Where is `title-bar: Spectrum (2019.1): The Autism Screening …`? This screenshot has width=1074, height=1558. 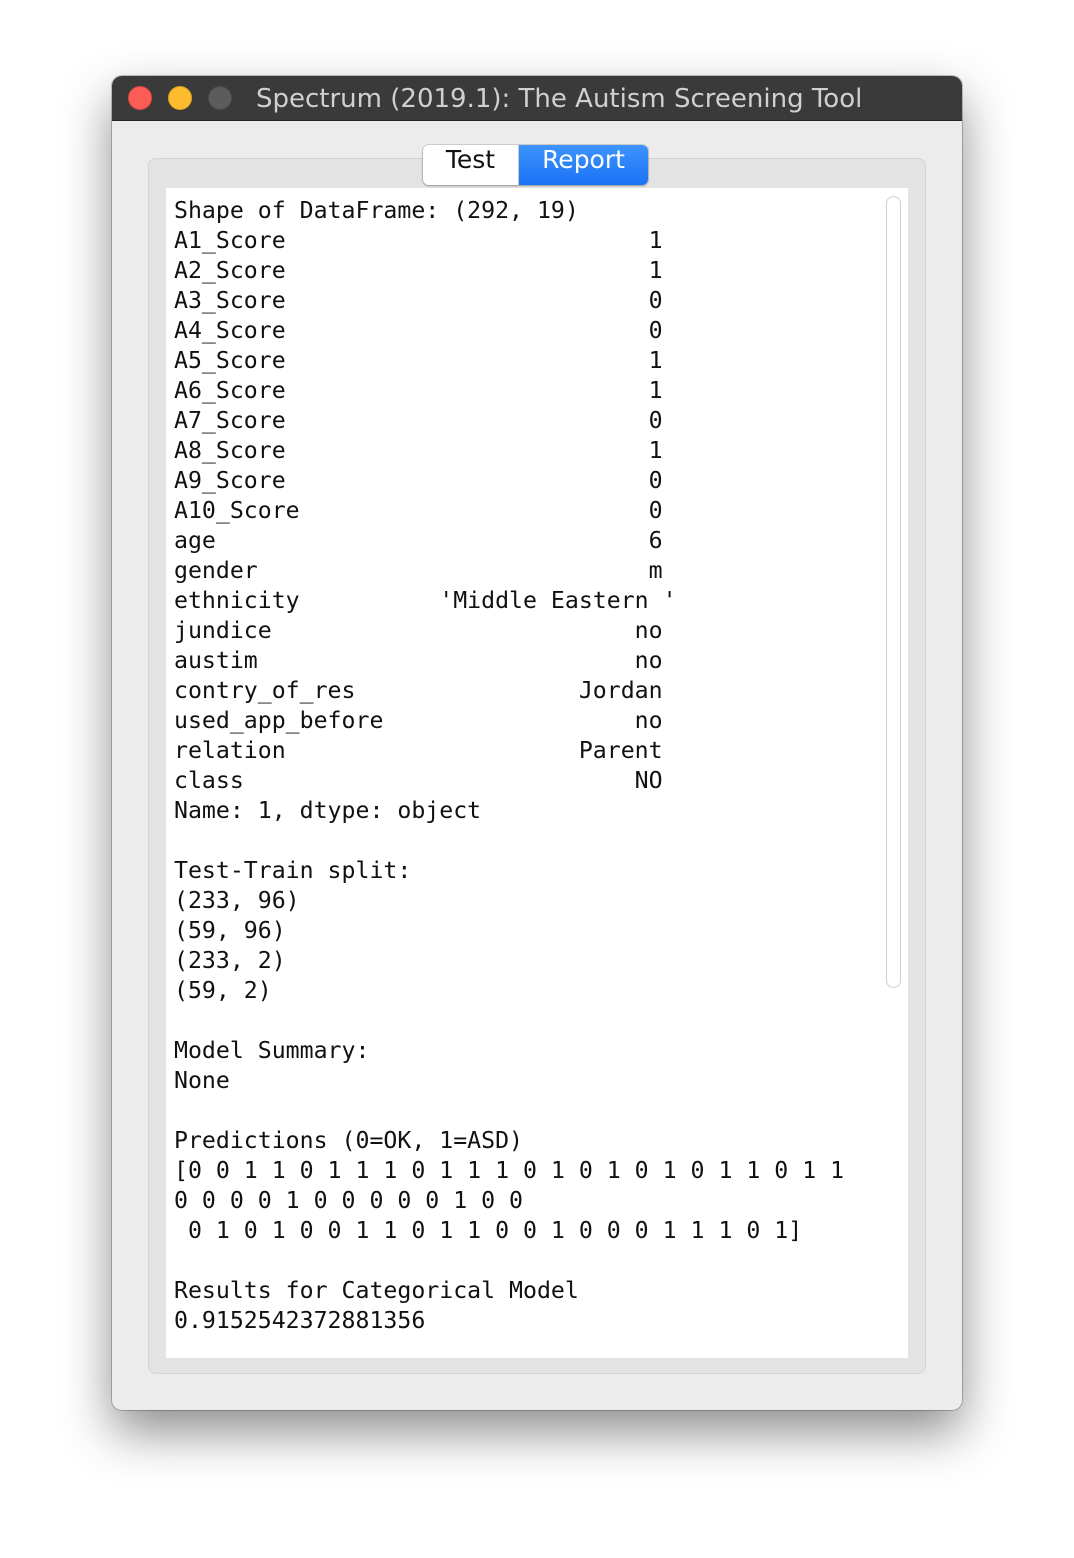
title-bar: Spectrum (2019.1): The Autism Screening … is located at coordinates (537, 98).